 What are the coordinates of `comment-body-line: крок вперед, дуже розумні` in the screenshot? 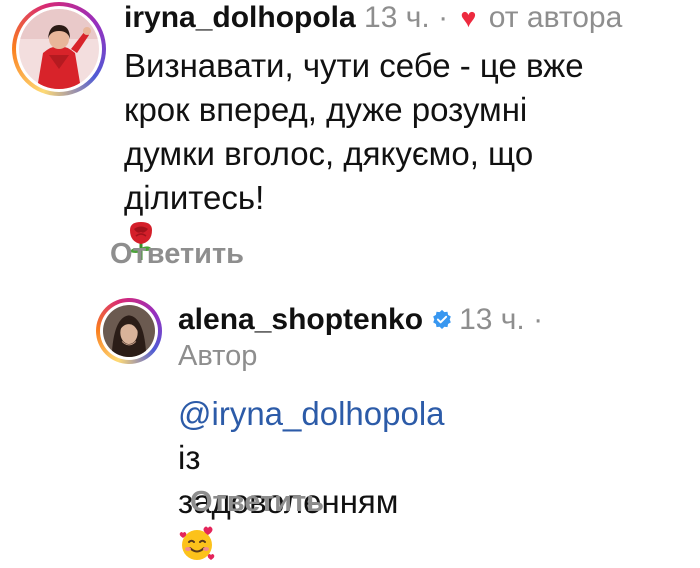 It's located at (326, 109).